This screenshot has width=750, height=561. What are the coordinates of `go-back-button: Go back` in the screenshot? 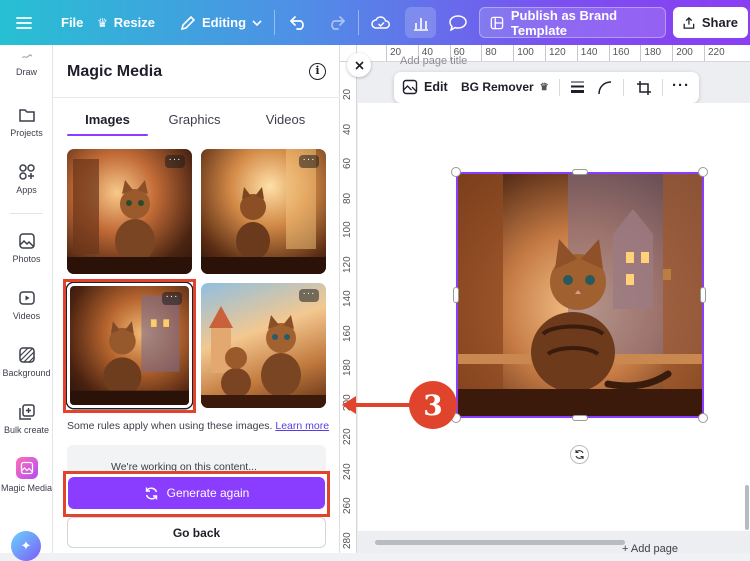 It's located at (196, 532).